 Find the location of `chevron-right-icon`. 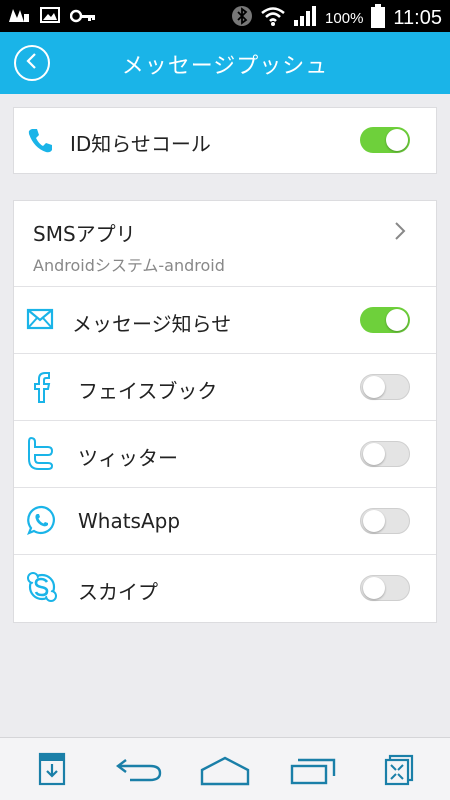

chevron-right-icon is located at coordinates (400, 233).